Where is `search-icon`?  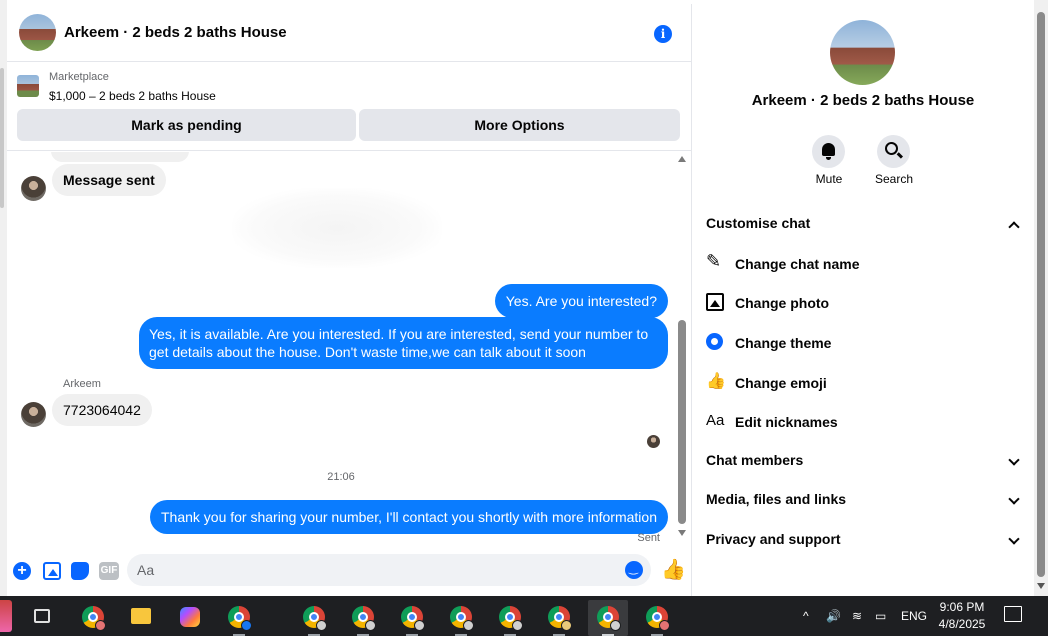 search-icon is located at coordinates (891, 148).